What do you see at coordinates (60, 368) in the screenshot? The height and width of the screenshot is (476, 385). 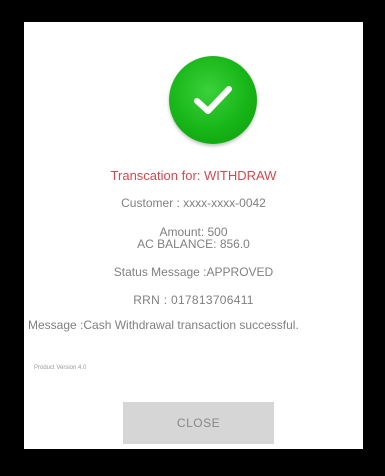 I see `product-version: Product Version 4.0` at bounding box center [60, 368].